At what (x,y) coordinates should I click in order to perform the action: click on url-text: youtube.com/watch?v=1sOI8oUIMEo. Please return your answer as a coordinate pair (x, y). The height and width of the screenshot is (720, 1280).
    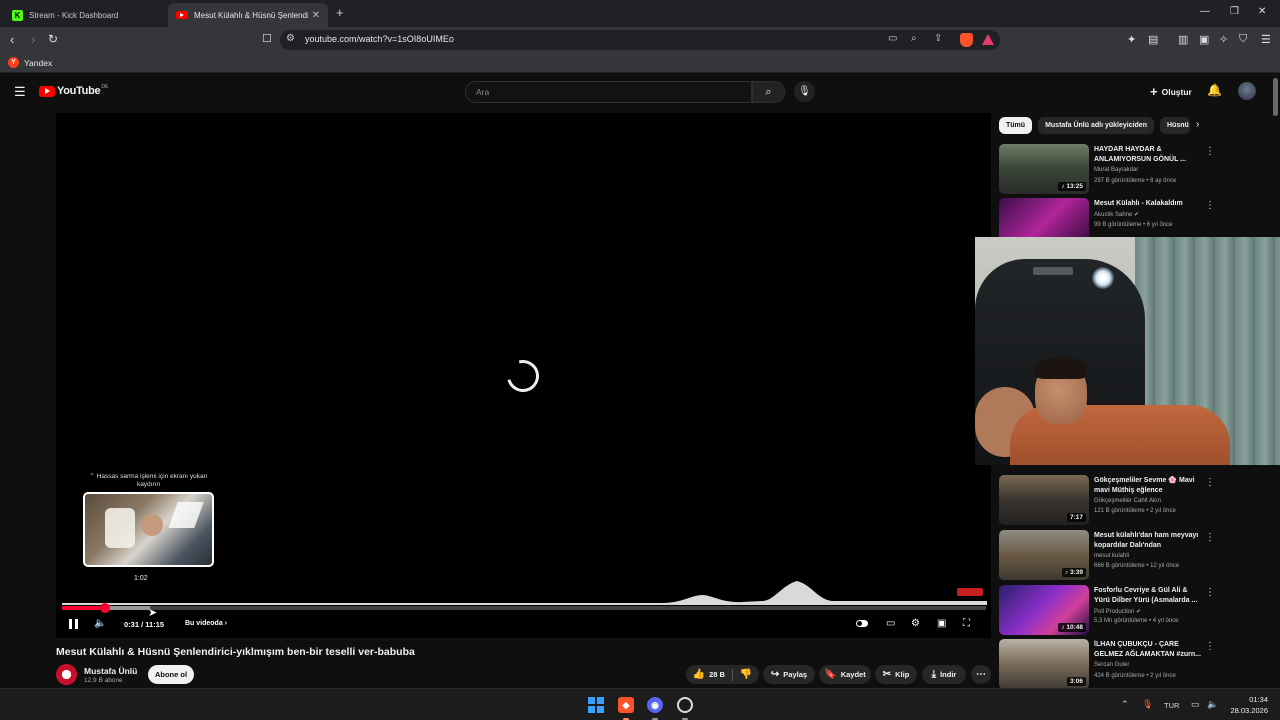
    Looking at the image, I should click on (379, 39).